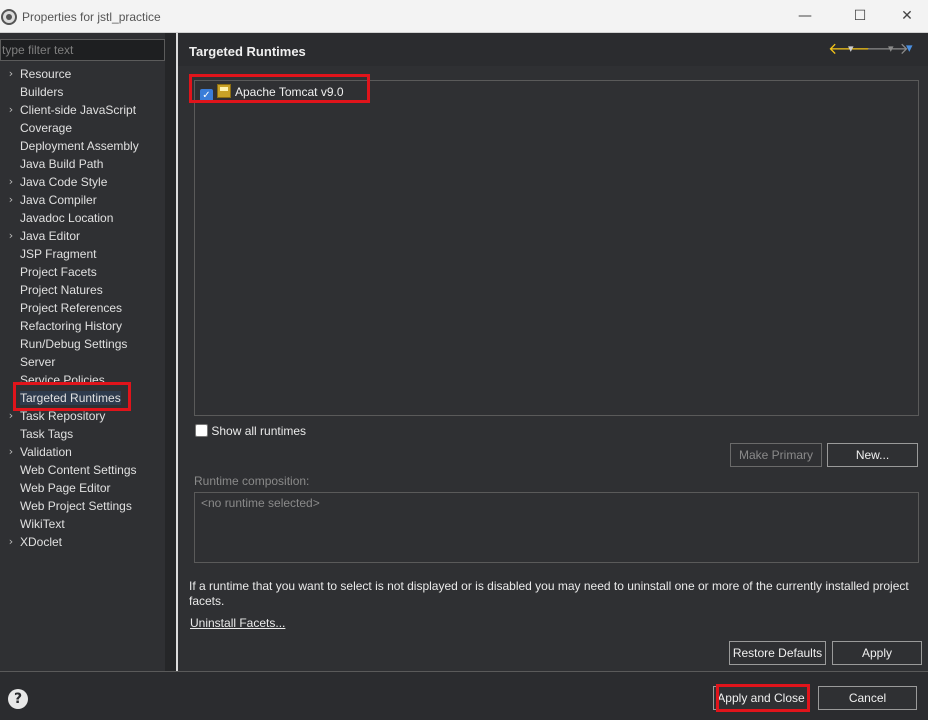  What do you see at coordinates (74, 344) in the screenshot?
I see `sidebar-item-label: Run/Debug Settings` at bounding box center [74, 344].